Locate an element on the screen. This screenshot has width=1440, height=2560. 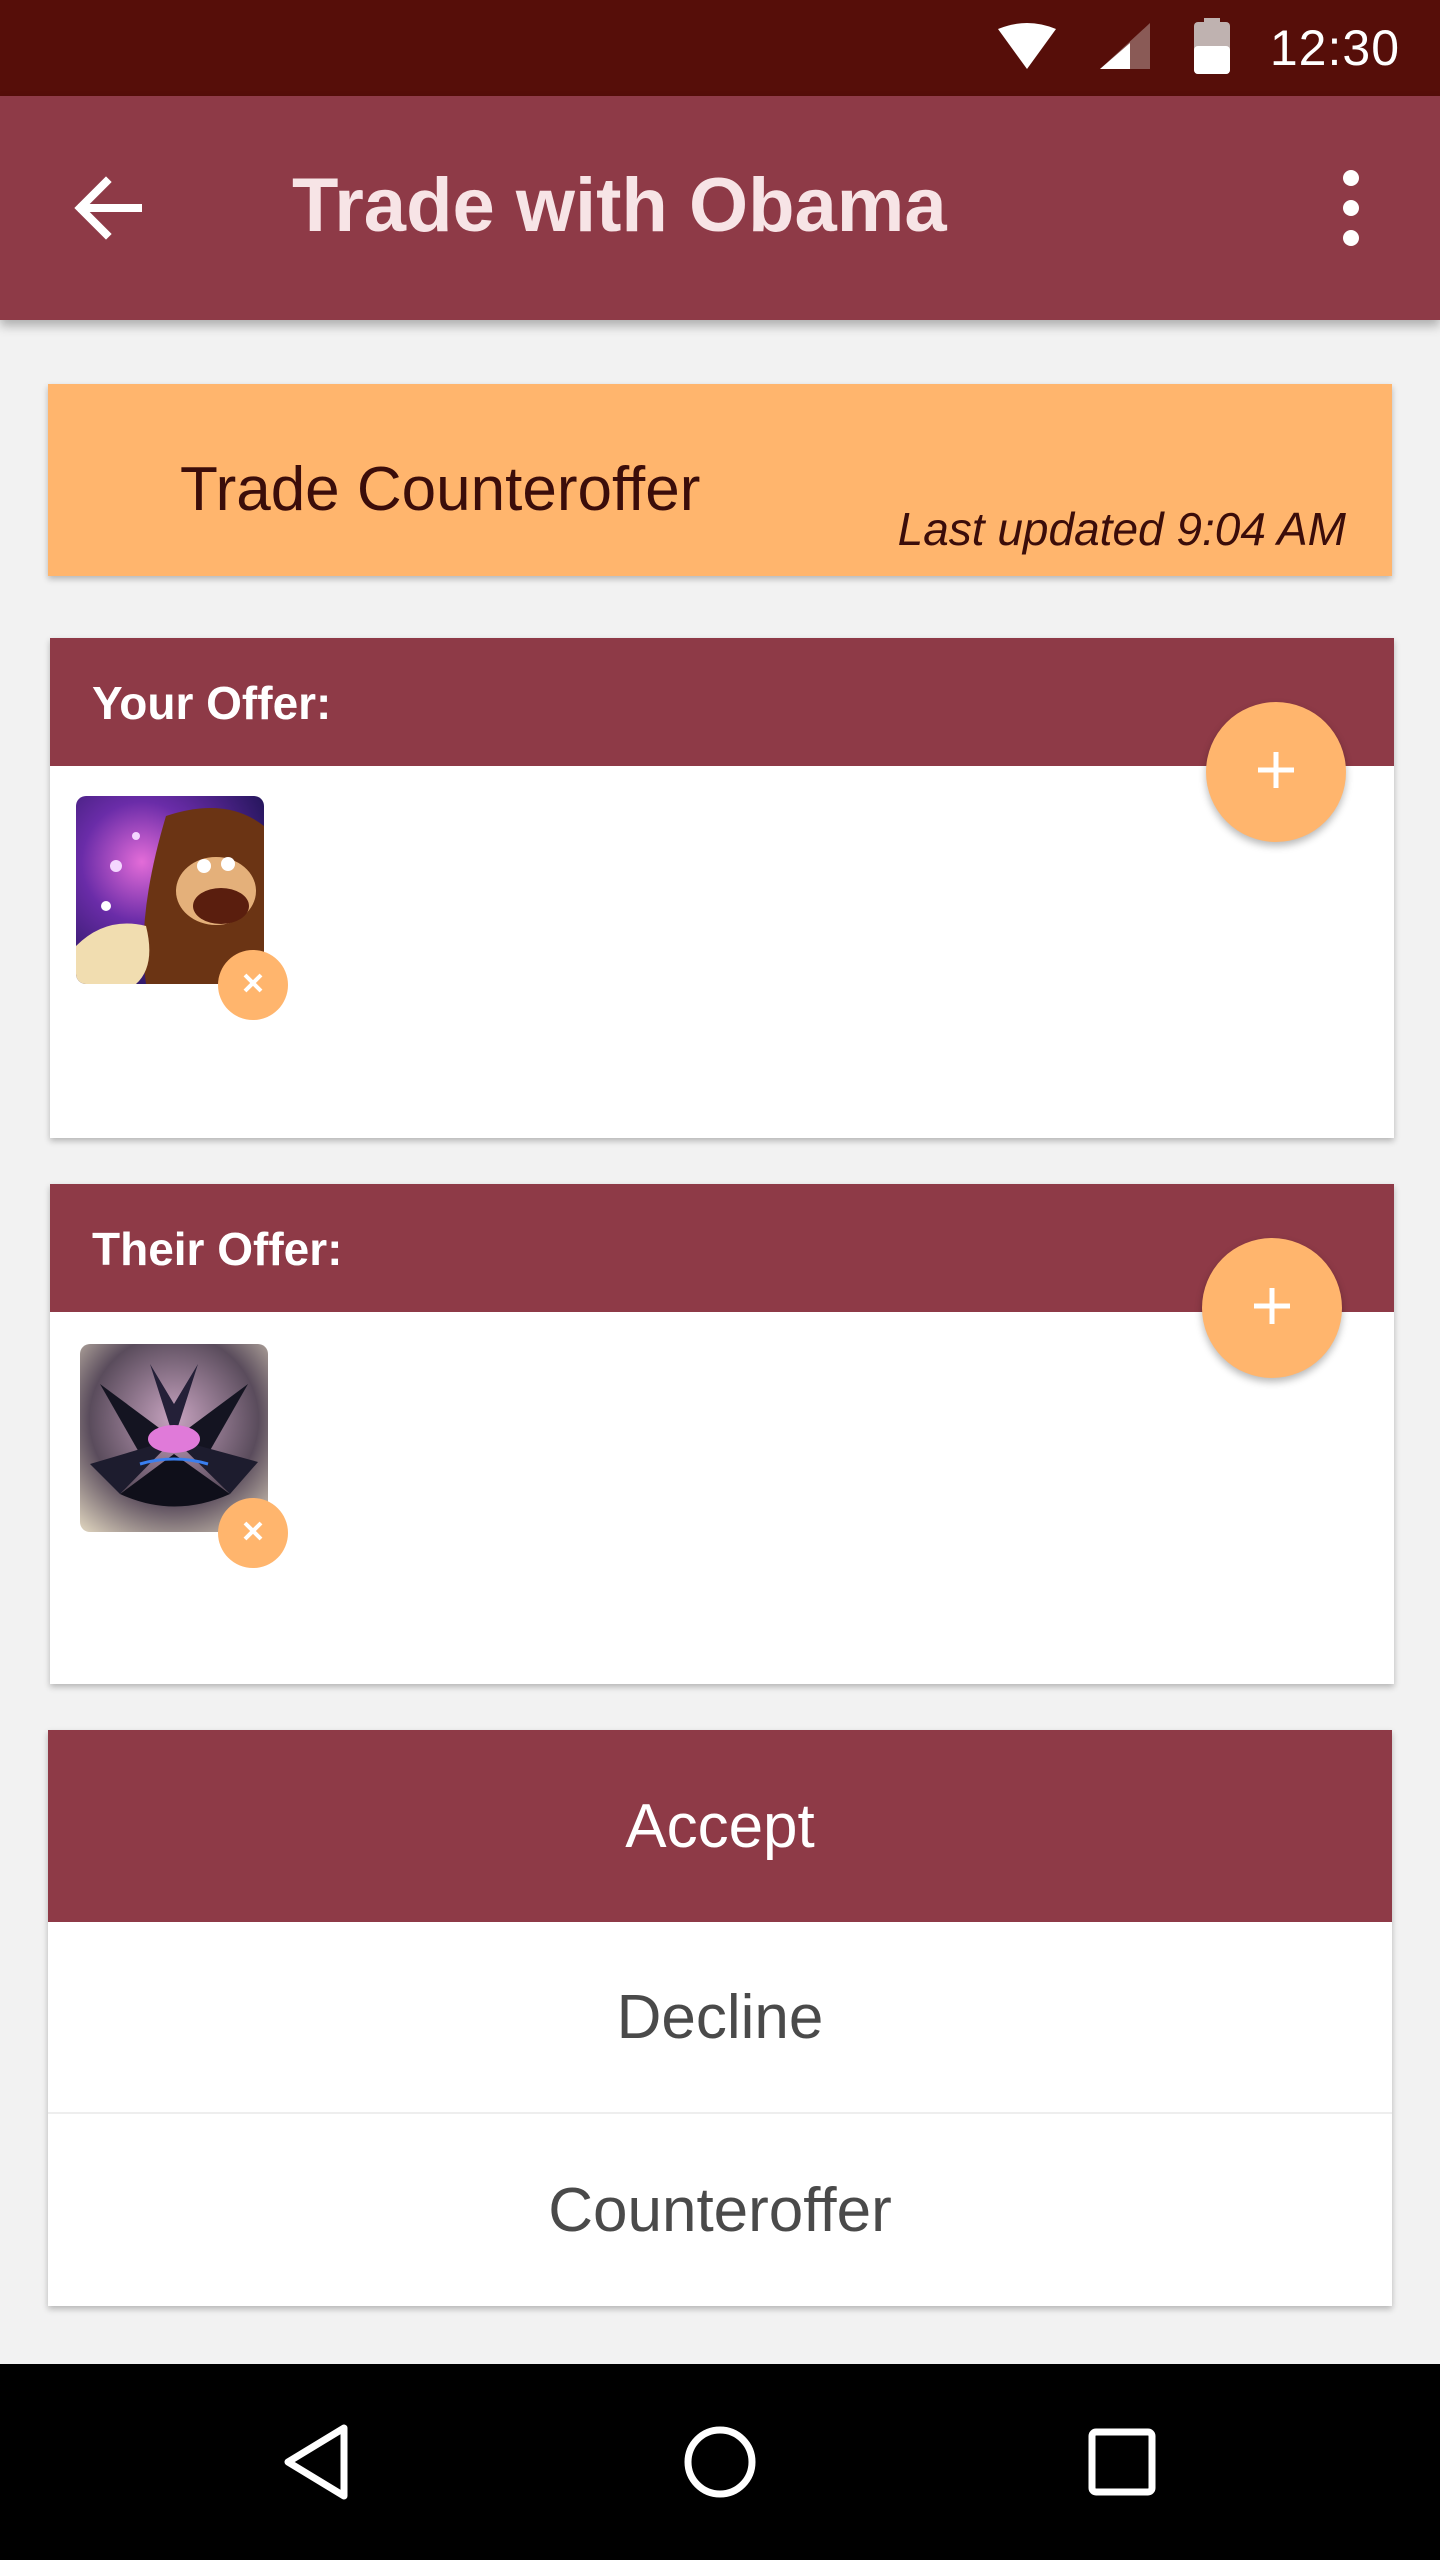
status-time: 12:30 is located at coordinates (1334, 48).